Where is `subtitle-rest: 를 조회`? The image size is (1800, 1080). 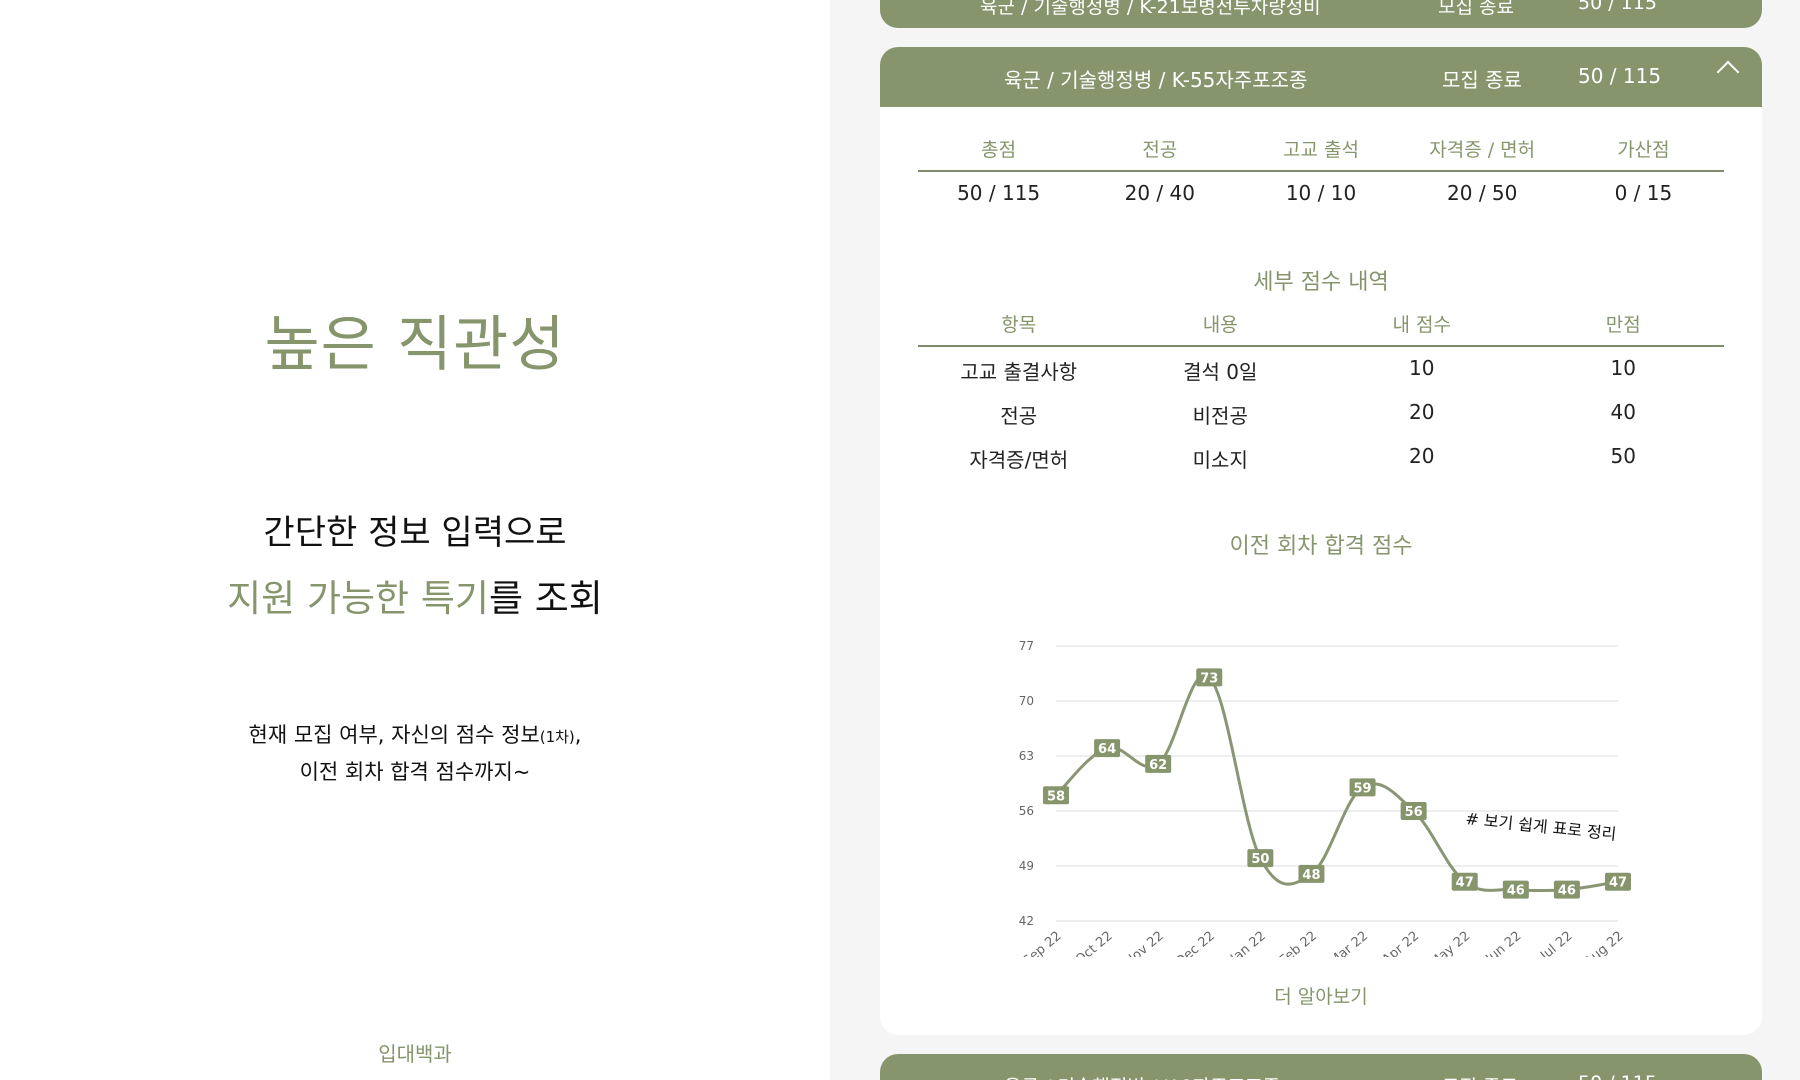
subtitle-rest: 를 조회 is located at coordinates (545, 598).